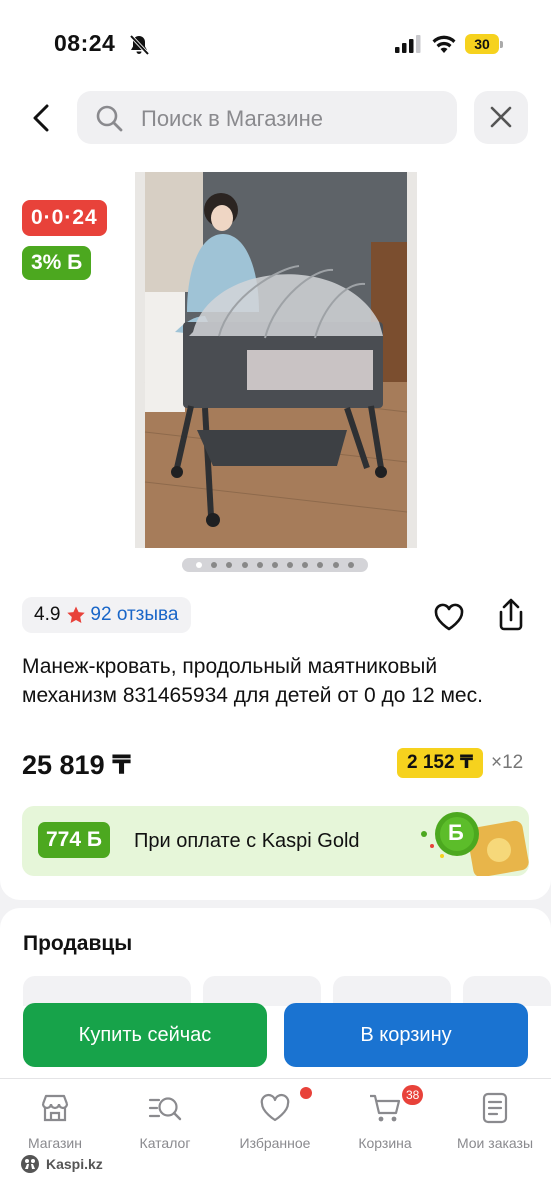  I want to click on status-bar: 08:24 30, so click(275, 44).